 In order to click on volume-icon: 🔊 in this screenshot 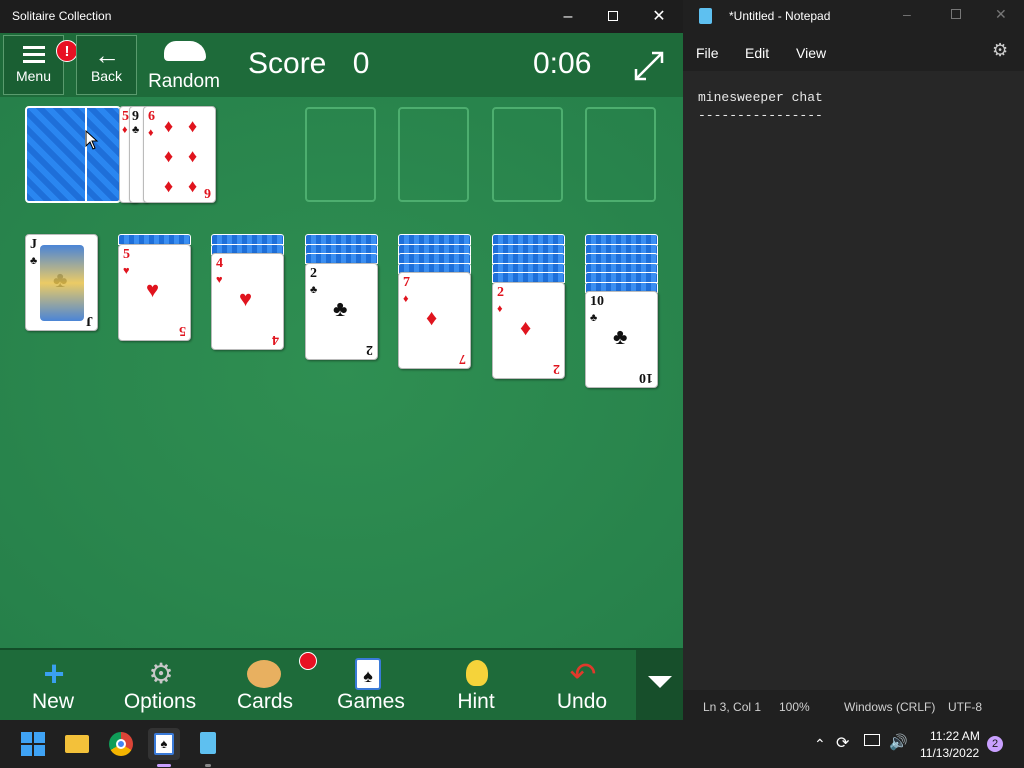, I will do `click(898, 742)`.